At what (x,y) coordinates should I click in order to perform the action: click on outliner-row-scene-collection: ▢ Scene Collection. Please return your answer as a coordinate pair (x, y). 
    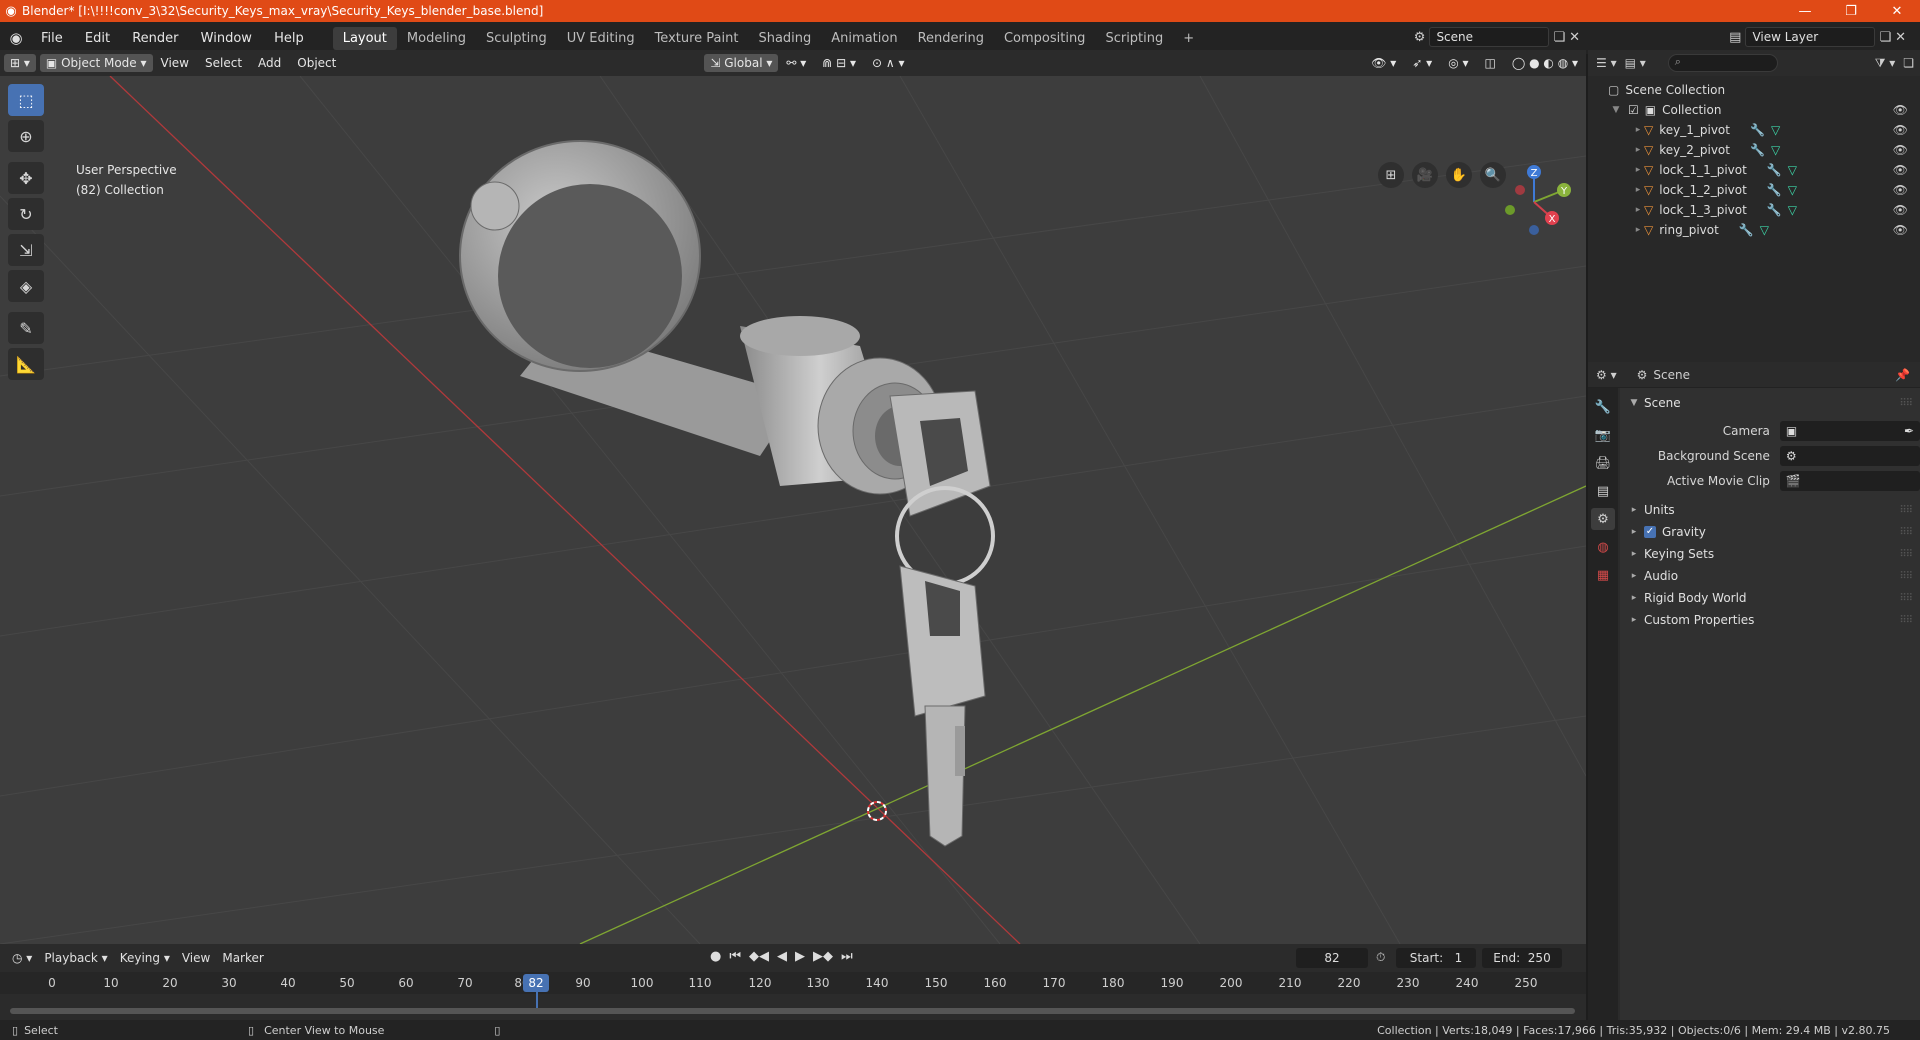
    Looking at the image, I should click on (1754, 90).